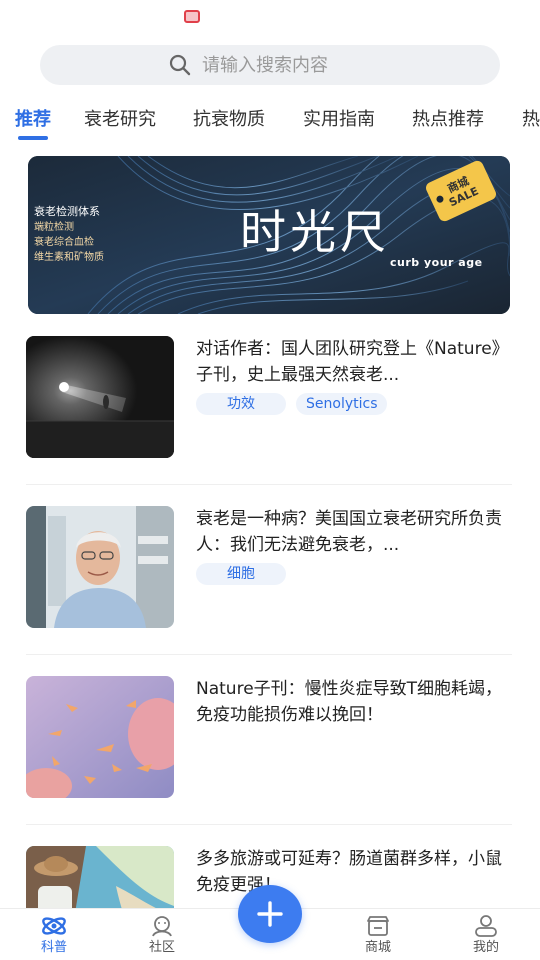 The image size is (540, 960). What do you see at coordinates (180, 65) in the screenshot?
I see `search-icon` at bounding box center [180, 65].